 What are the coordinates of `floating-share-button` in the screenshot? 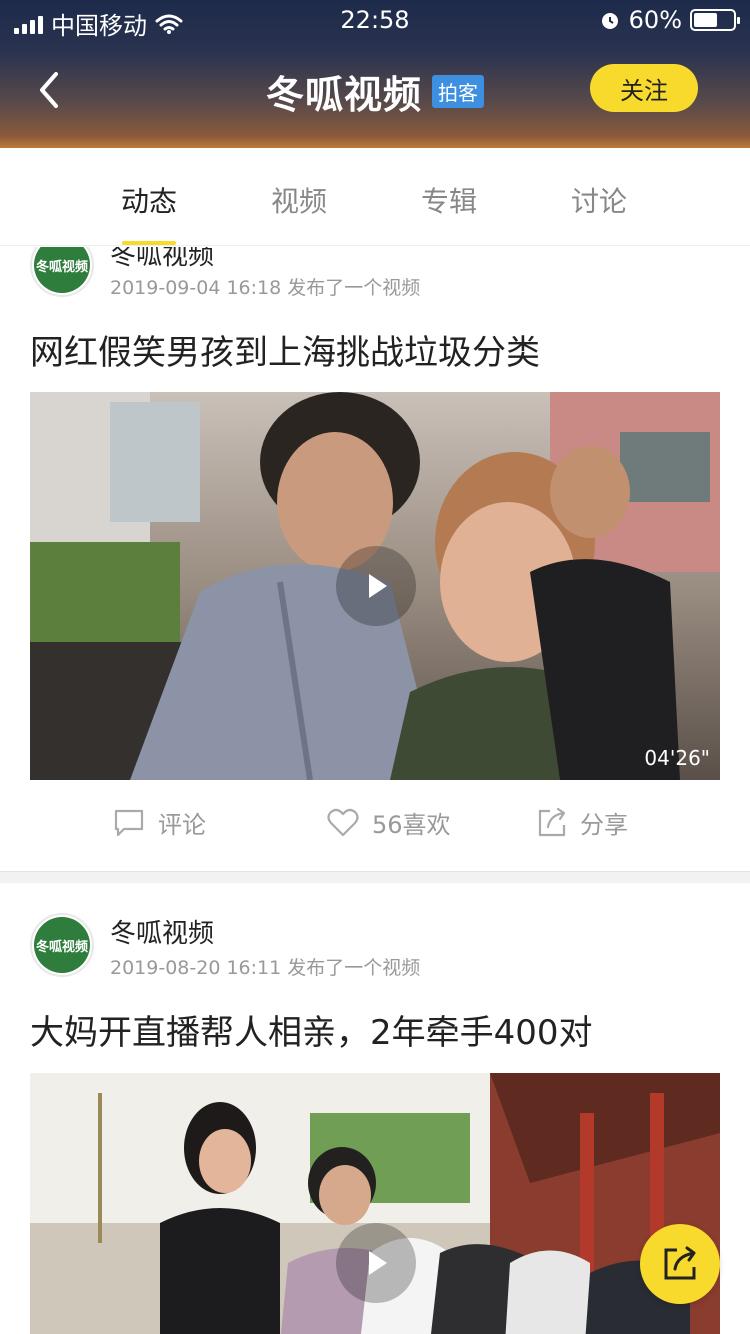 It's located at (680, 1264).